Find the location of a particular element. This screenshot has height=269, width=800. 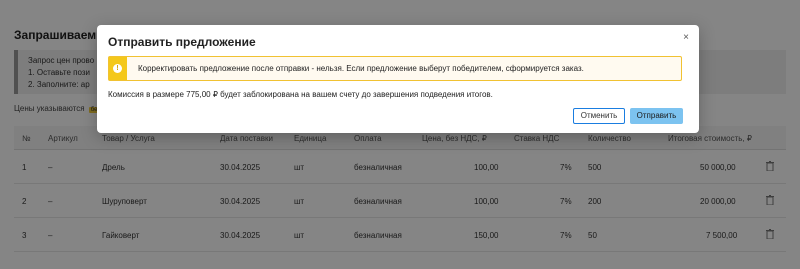

warning-icon: ! is located at coordinates (118, 68).